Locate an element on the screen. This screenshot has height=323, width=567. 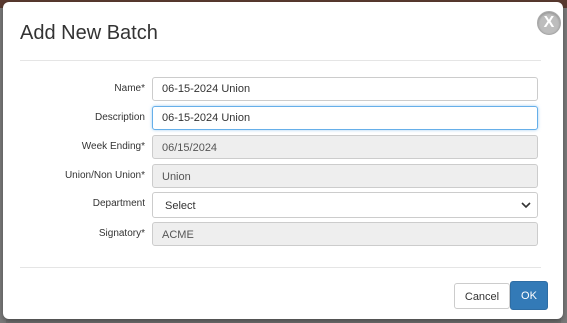
cancel-button: Cancel is located at coordinates (482, 296).